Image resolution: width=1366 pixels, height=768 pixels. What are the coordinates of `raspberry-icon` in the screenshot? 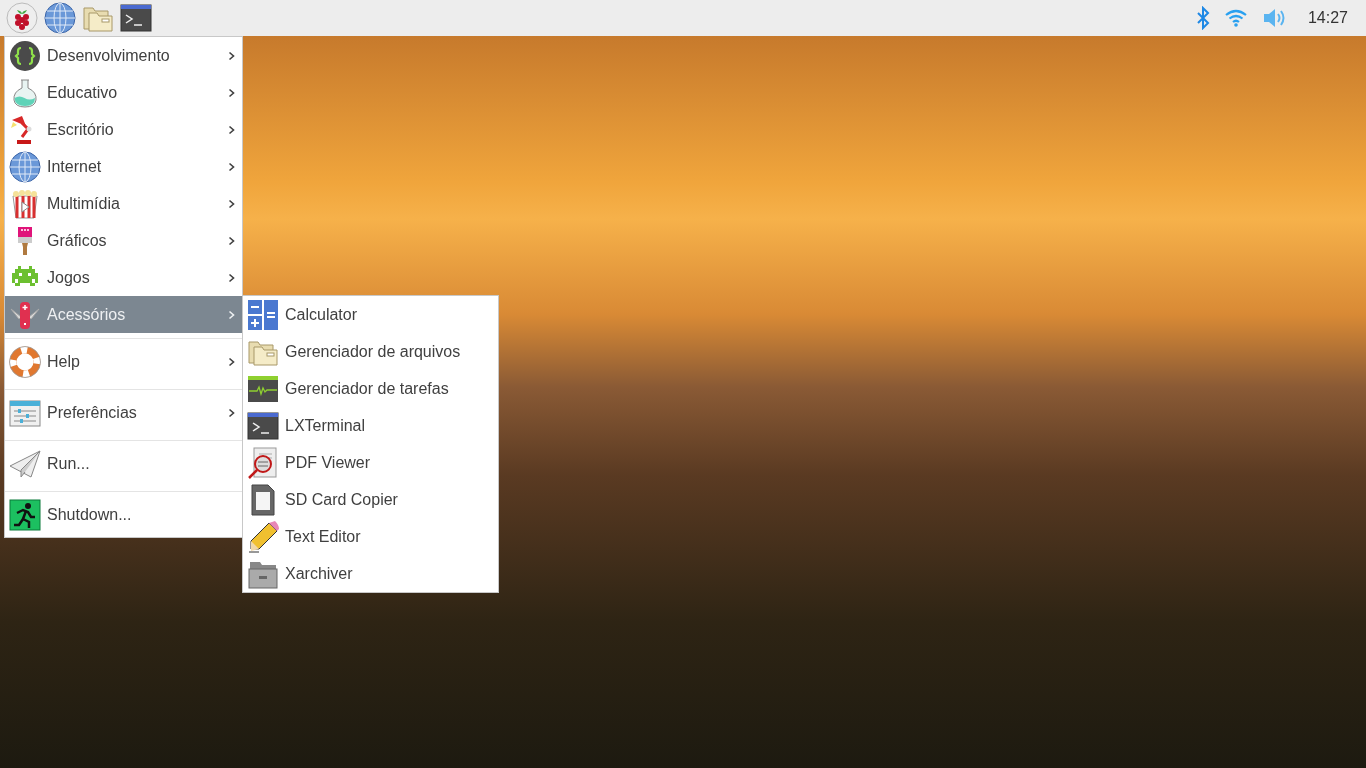 It's located at (22, 18).